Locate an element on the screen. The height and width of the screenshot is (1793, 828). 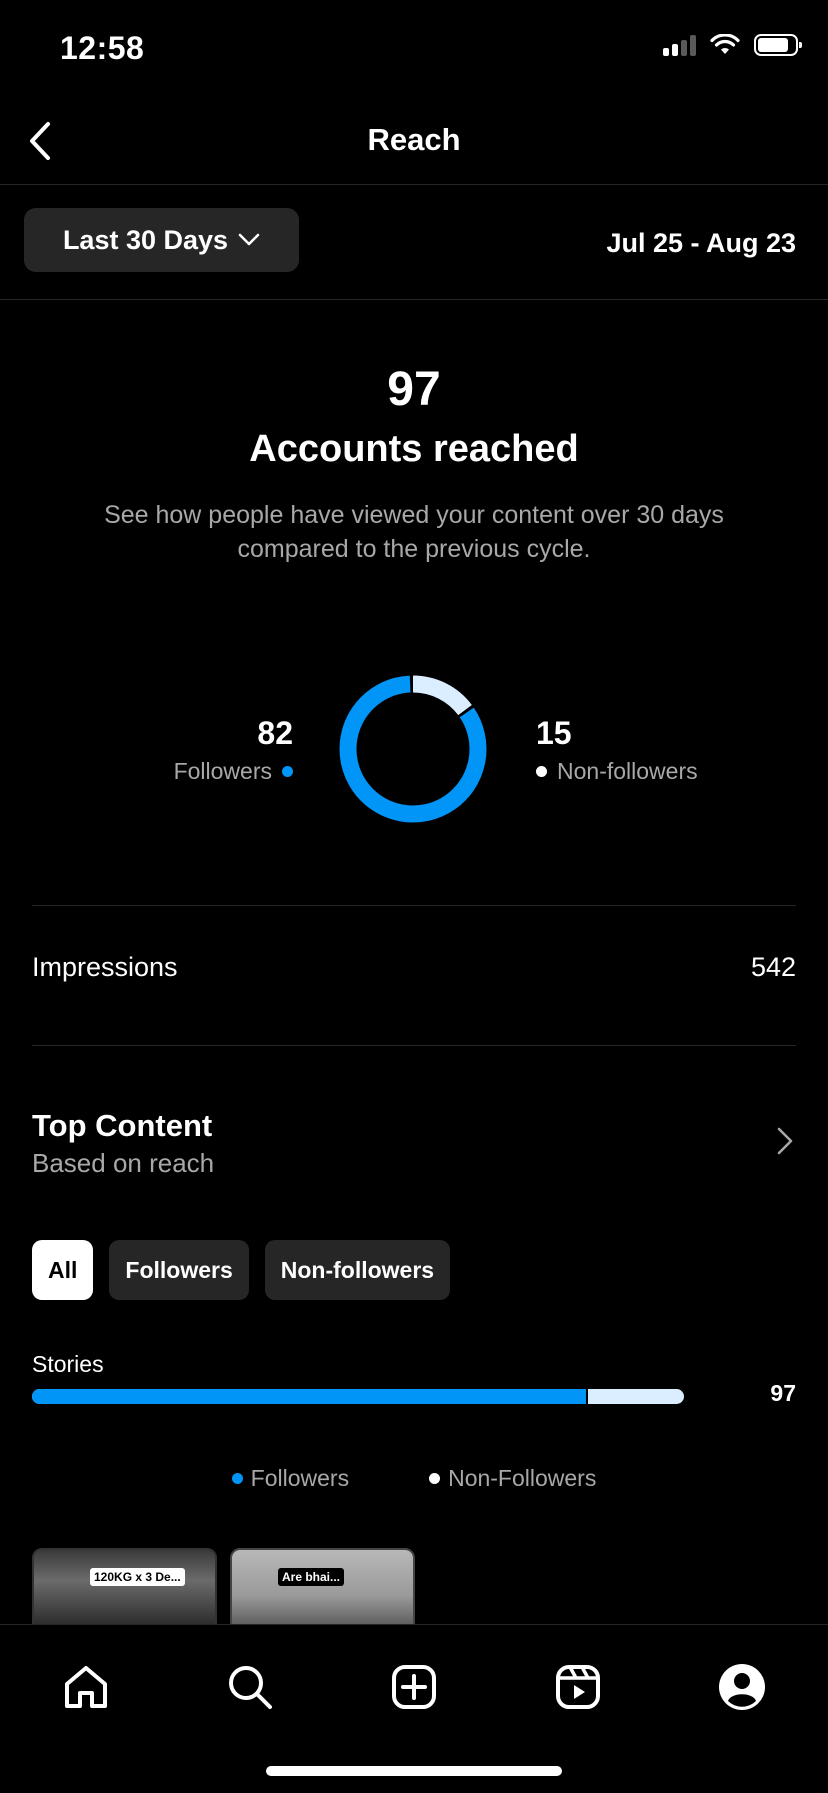
nonfollowers-label-row: Non-followers is located at coordinates (617, 771).